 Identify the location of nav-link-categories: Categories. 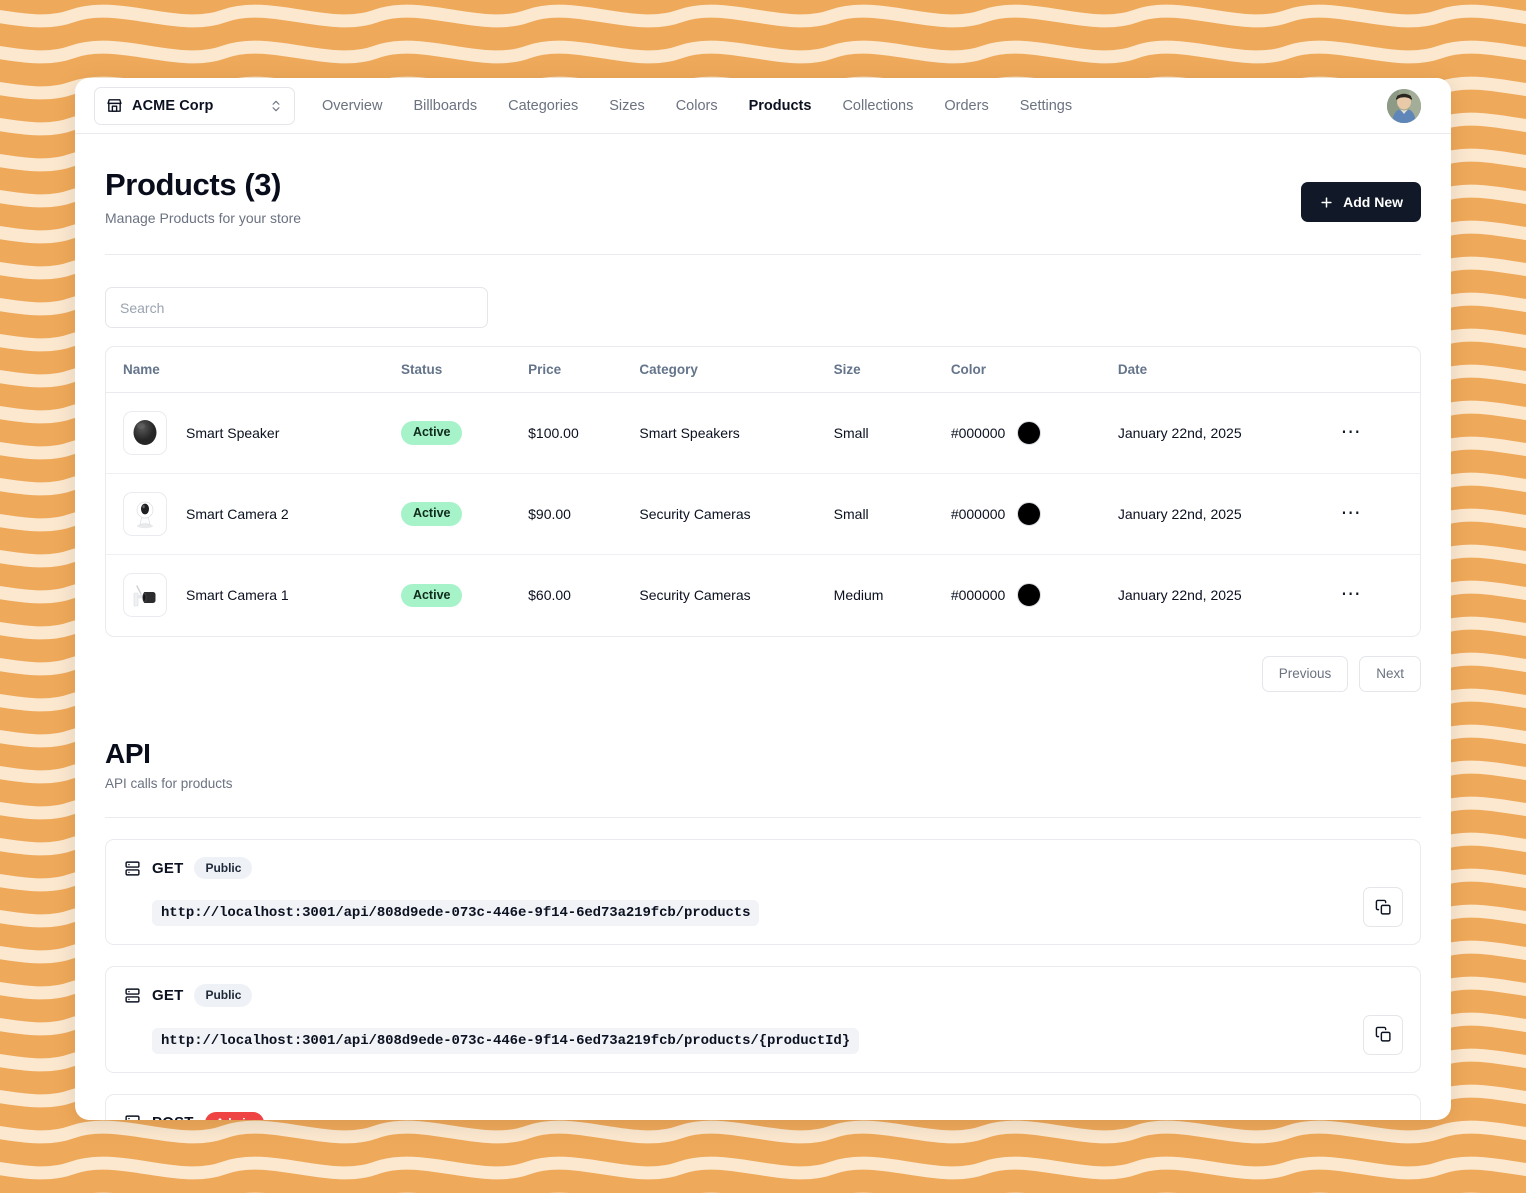
(543, 106).